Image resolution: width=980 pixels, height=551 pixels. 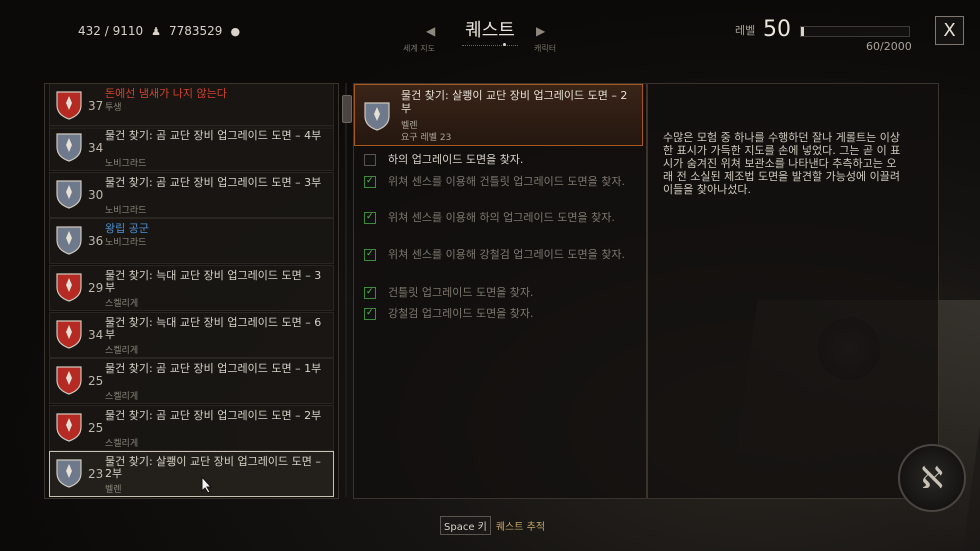 I want to click on scroll-track, so click(x=346, y=290).